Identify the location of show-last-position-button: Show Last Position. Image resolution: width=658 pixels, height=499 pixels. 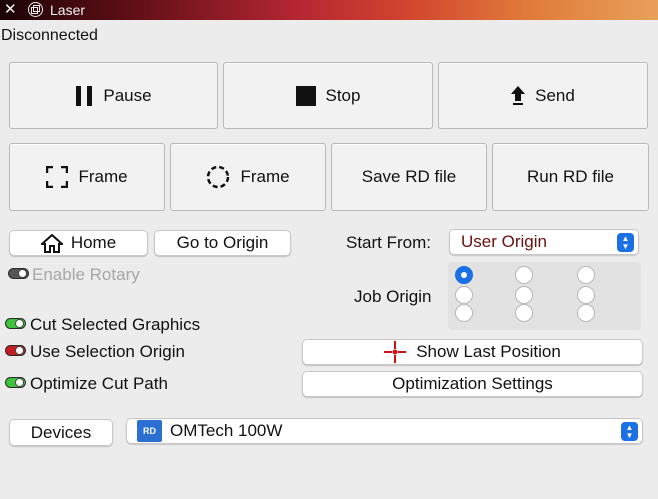
(472, 352).